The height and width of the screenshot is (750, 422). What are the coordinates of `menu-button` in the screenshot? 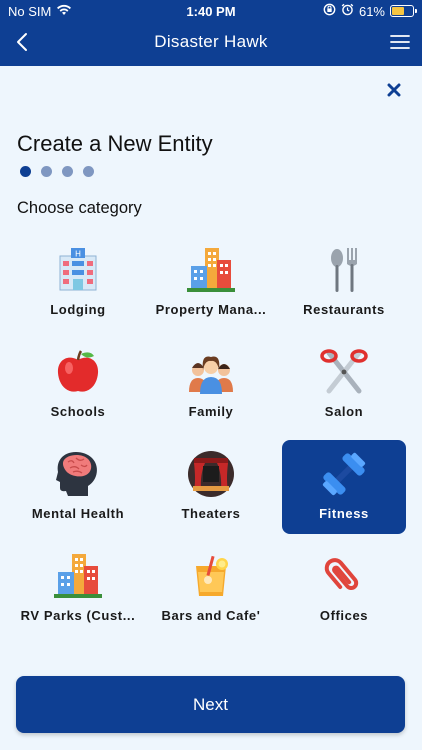 It's located at (400, 44).